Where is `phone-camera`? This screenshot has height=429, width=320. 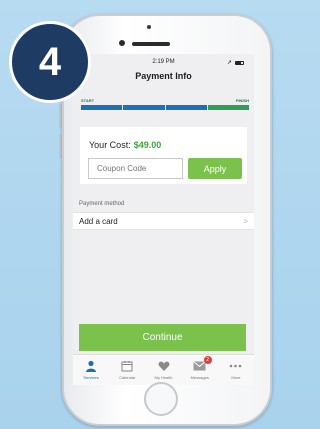 phone-camera is located at coordinates (122, 43).